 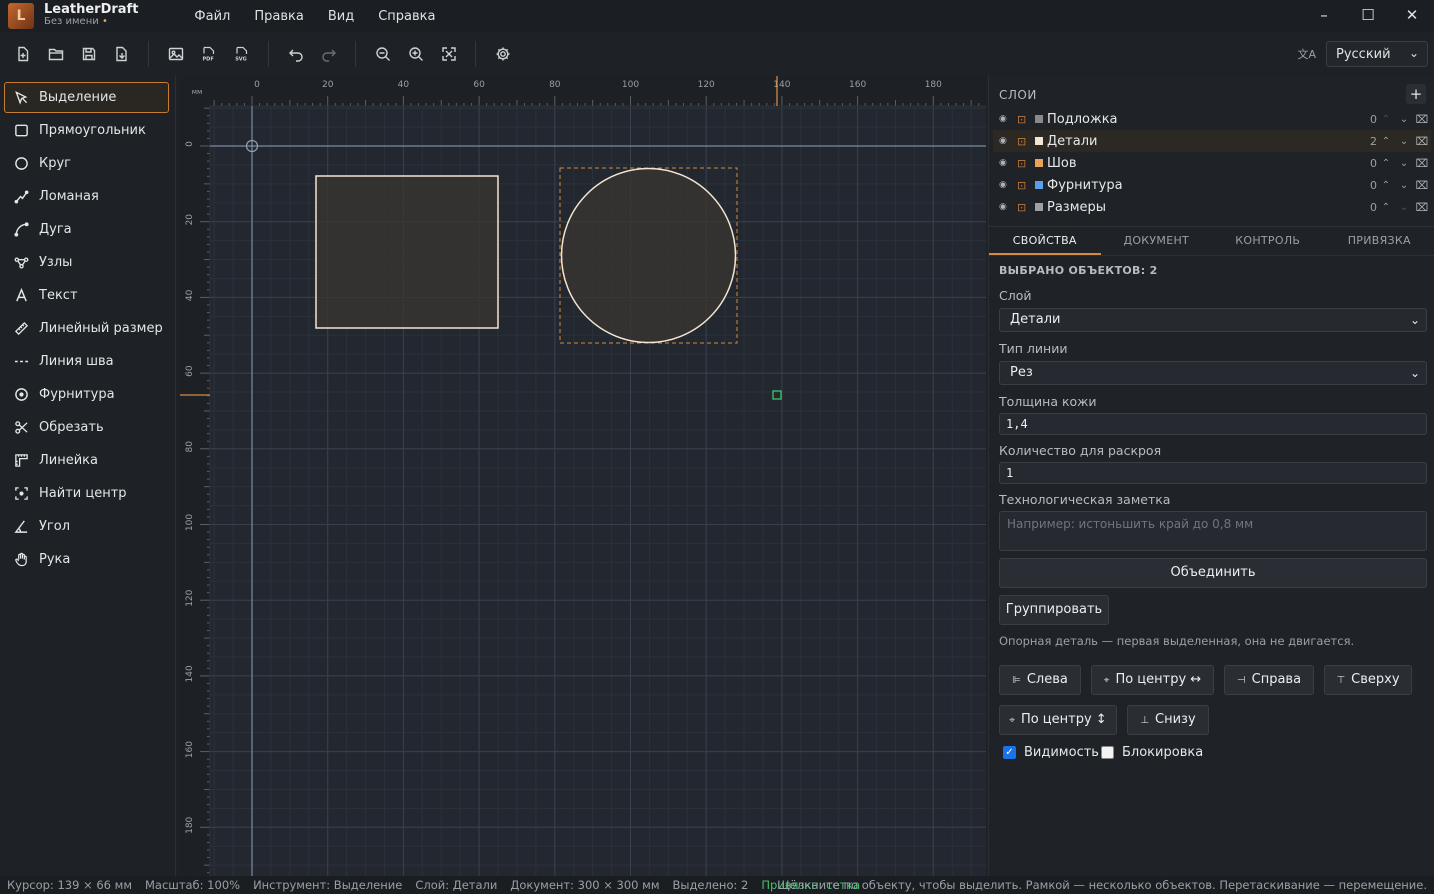 What do you see at coordinates (1212, 119) in the screenshot?
I see `layer-row: ◉ ⊡ Подложка 0 ⌃ ⌄ ⌧` at bounding box center [1212, 119].